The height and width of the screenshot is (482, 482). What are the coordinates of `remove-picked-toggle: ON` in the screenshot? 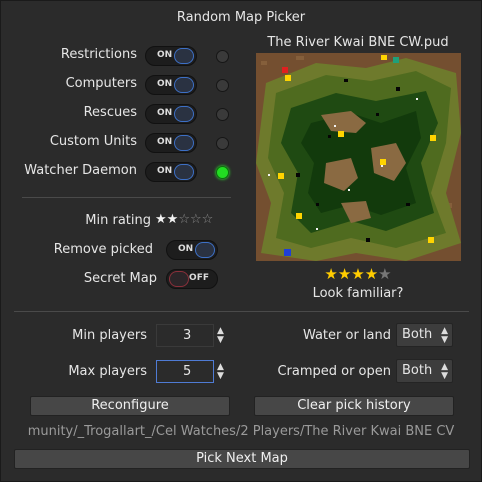 It's located at (192, 250).